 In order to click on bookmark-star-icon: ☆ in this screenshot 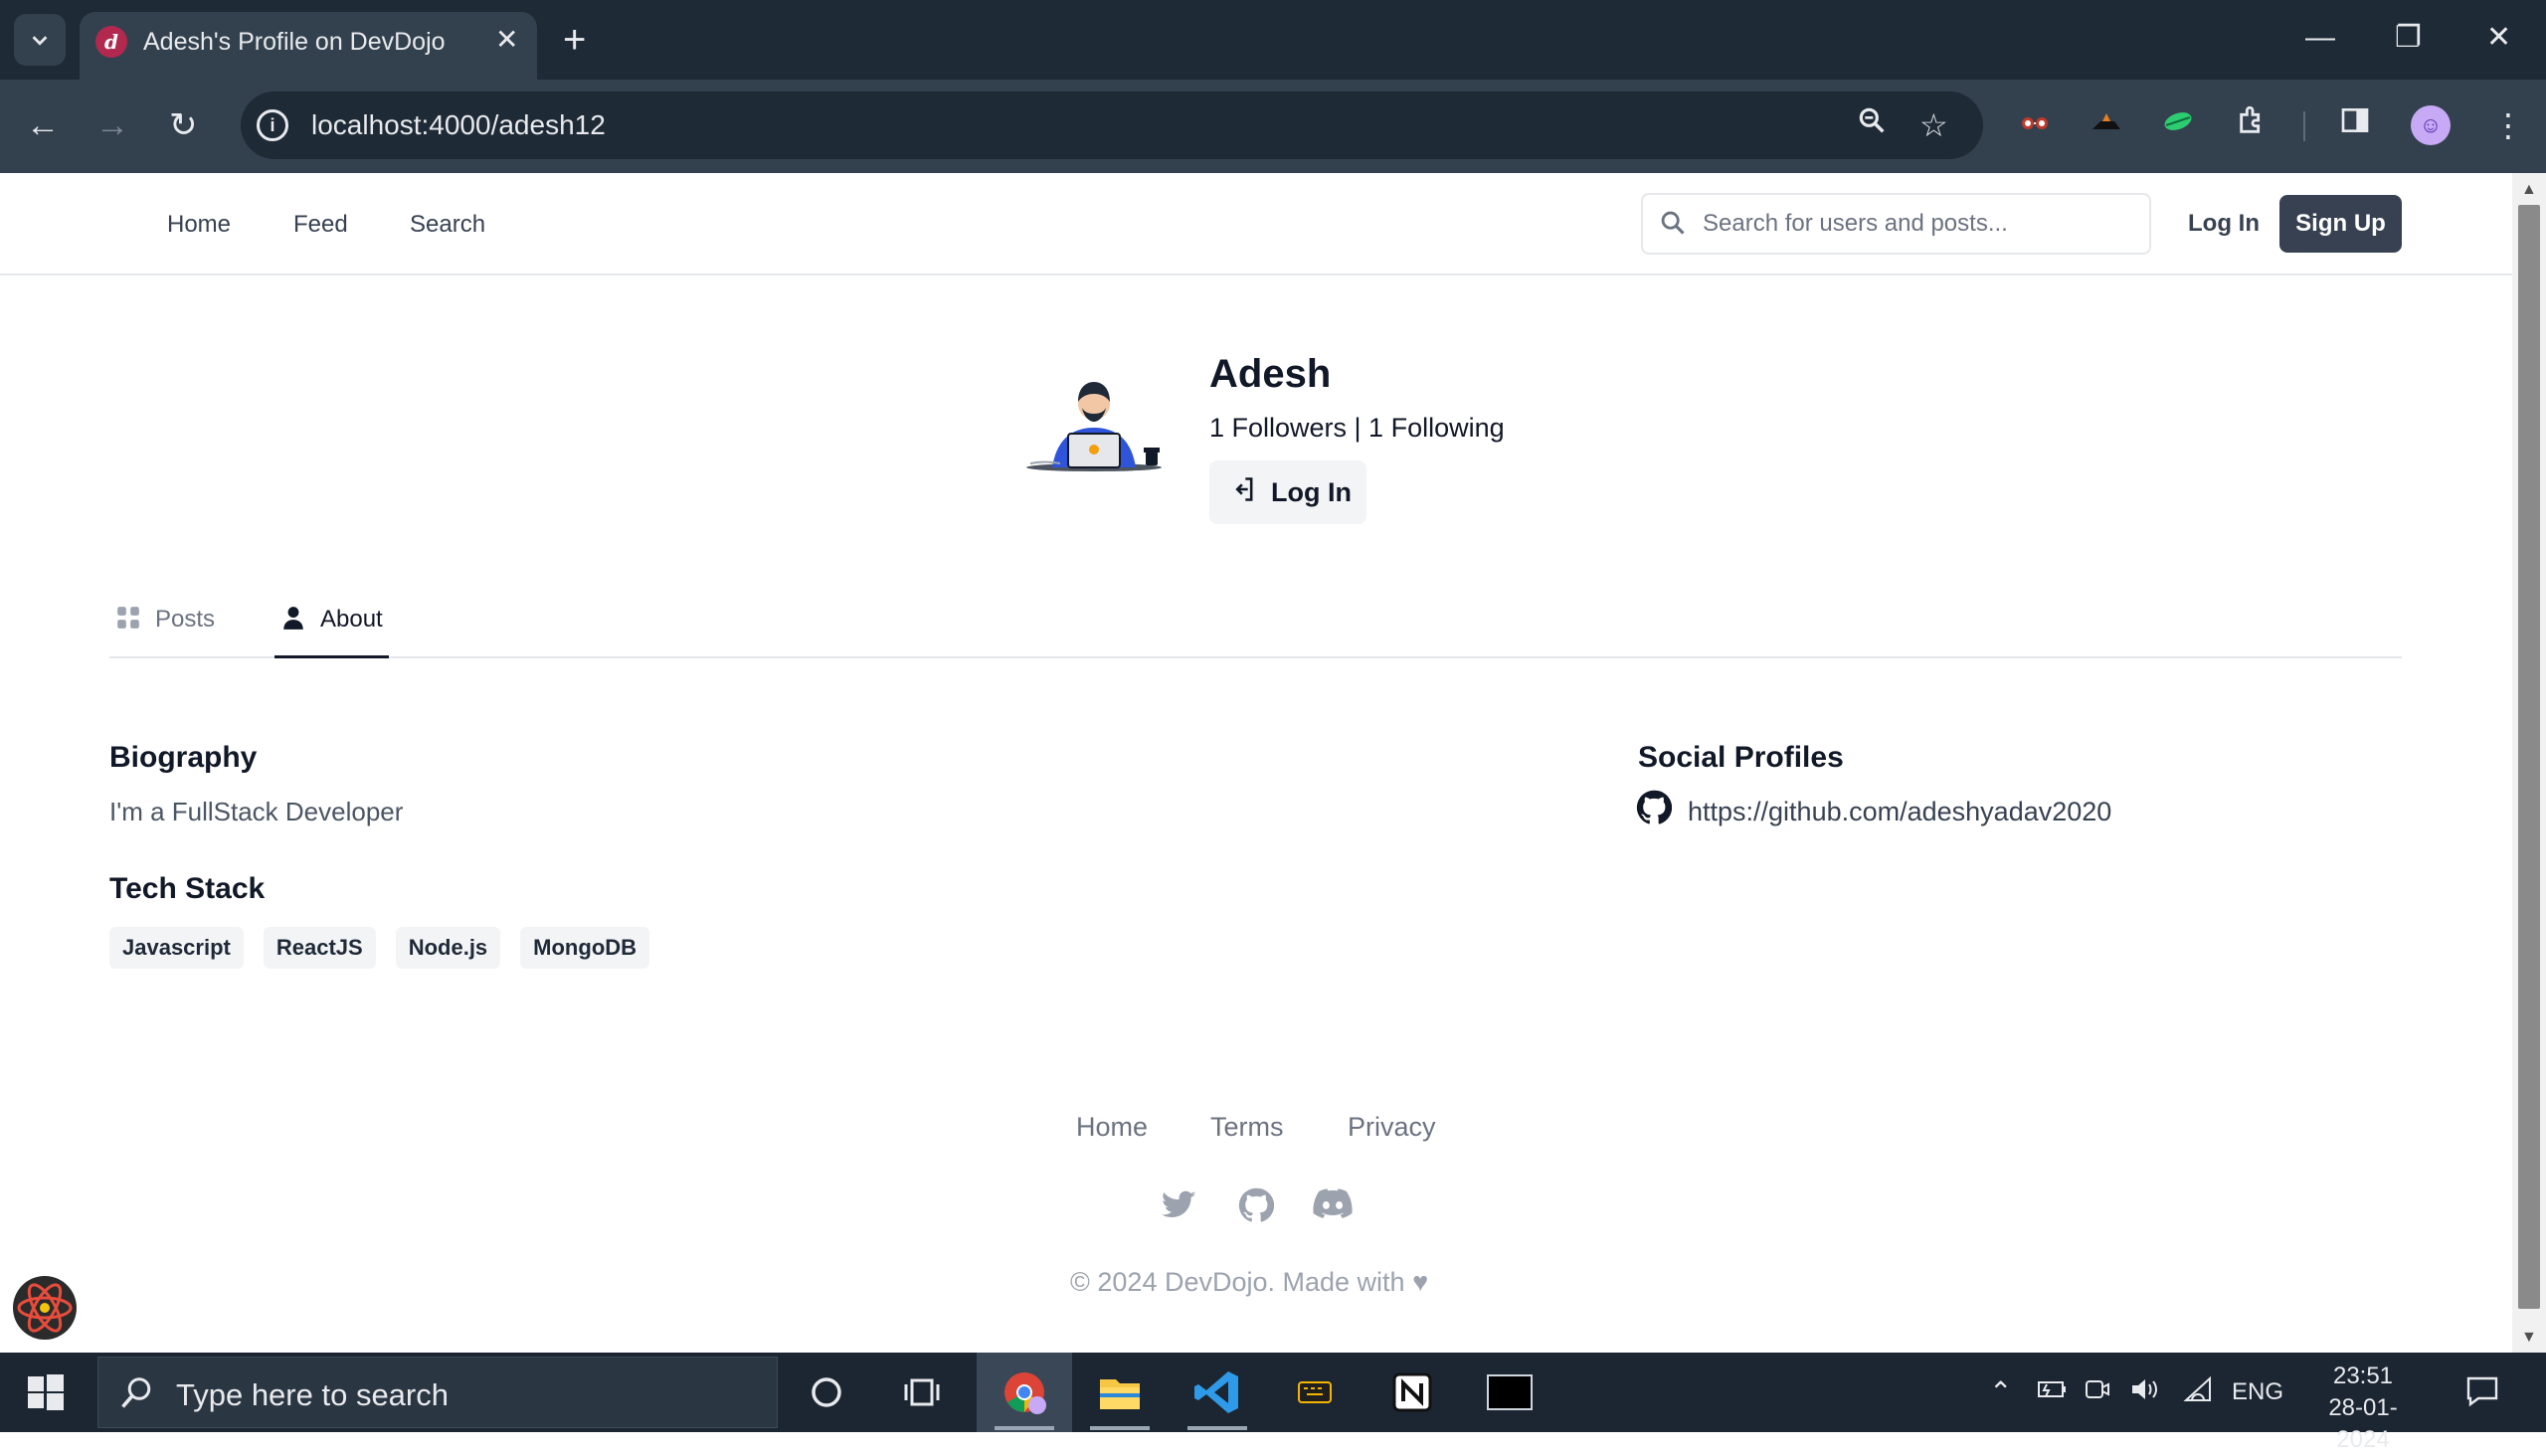, I will do `click(1933, 125)`.